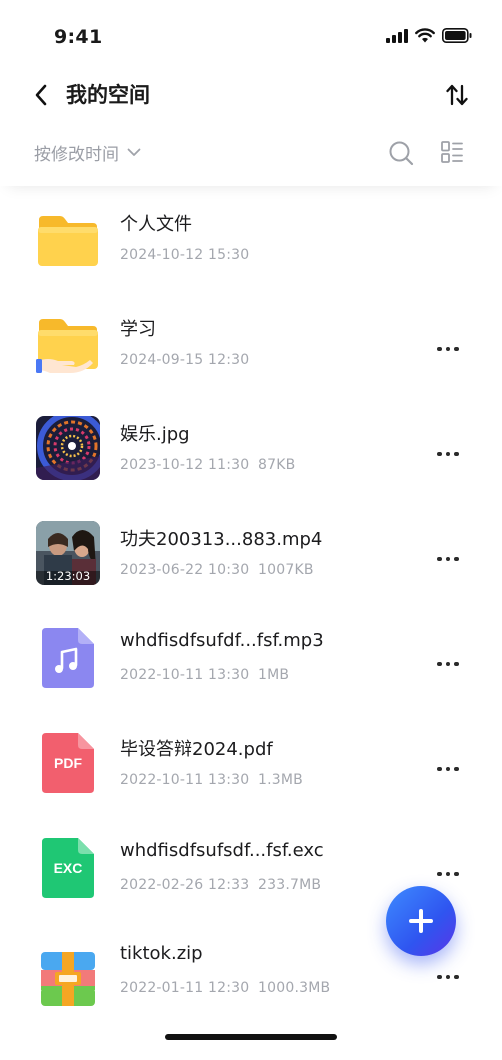  I want to click on back-button, so click(41, 95).